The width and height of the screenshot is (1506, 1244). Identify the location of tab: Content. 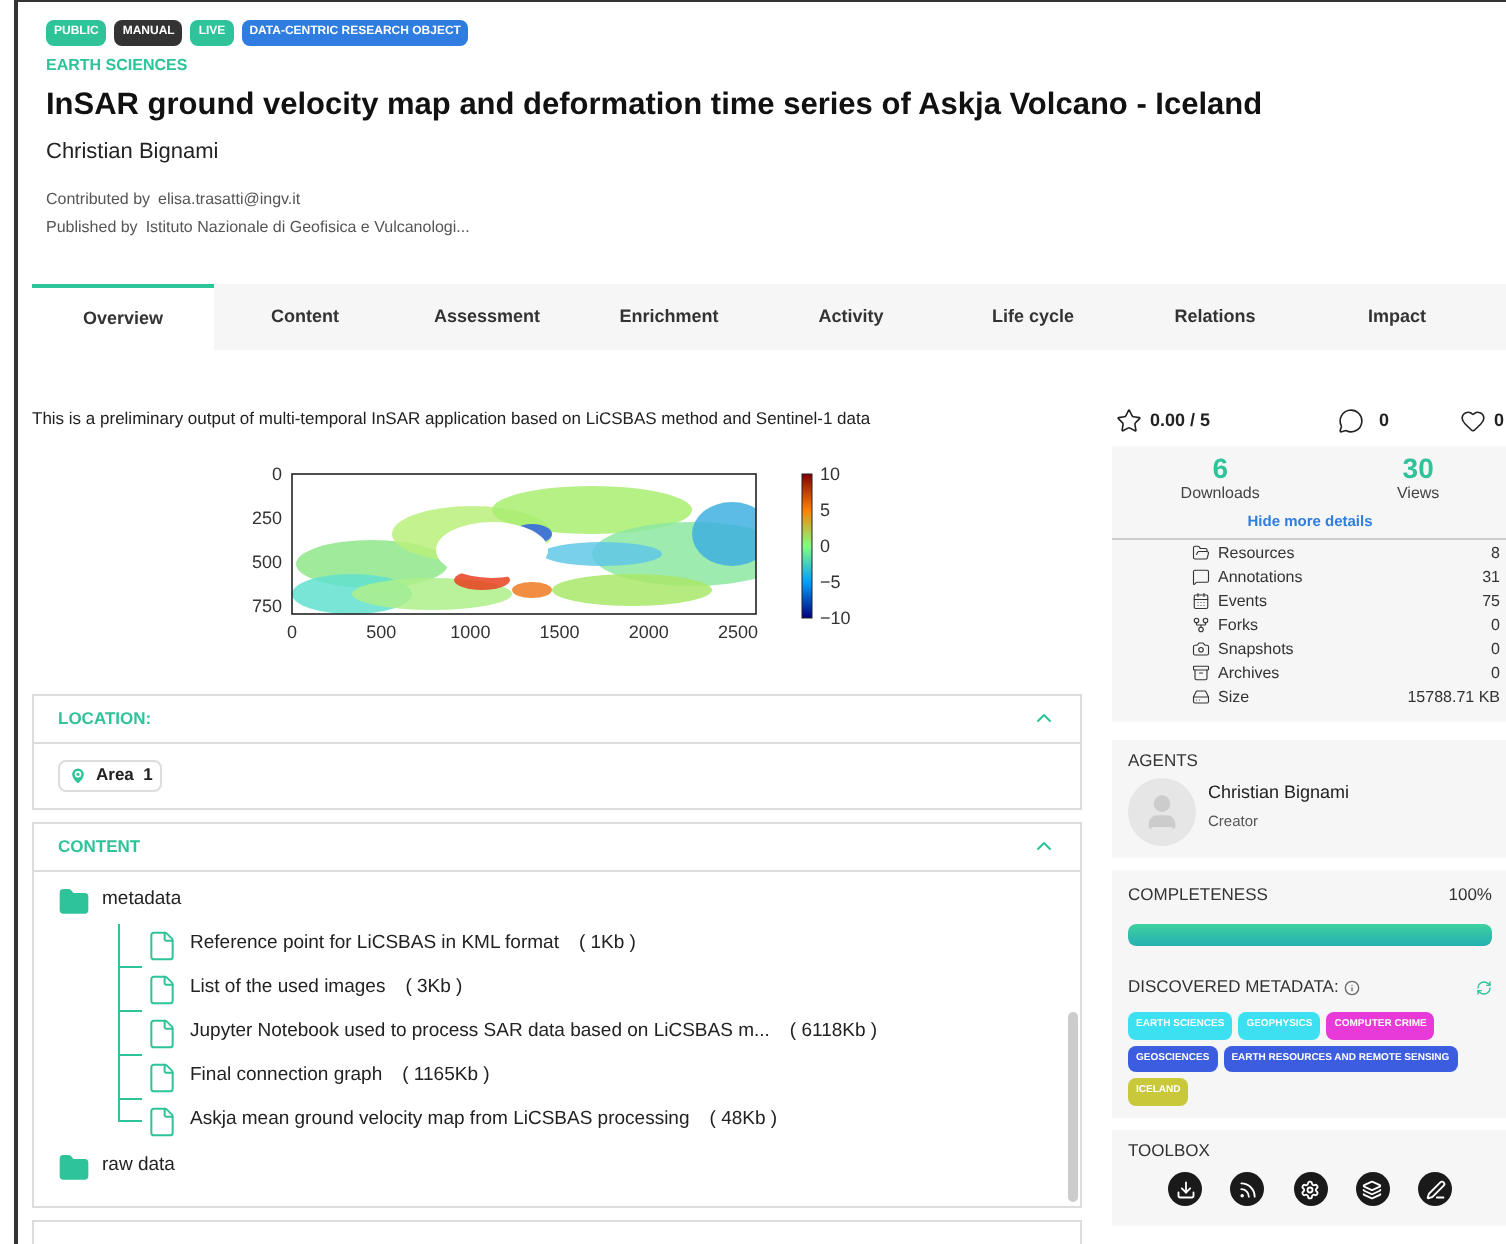
(305, 316).